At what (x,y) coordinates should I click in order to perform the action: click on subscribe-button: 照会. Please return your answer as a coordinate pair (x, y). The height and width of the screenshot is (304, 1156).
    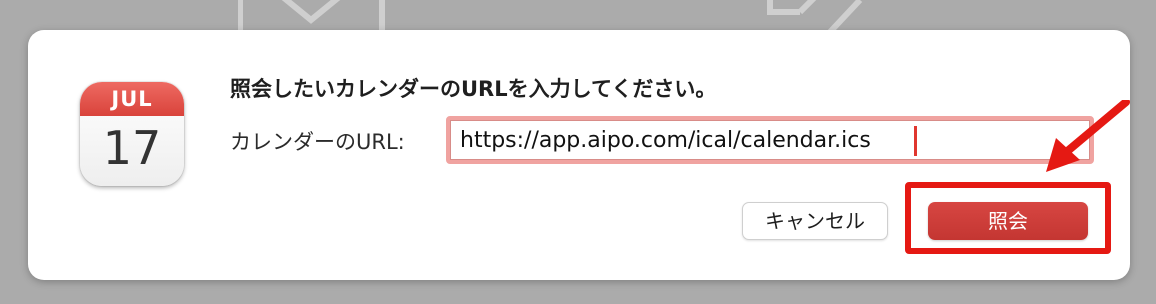
    Looking at the image, I should click on (1008, 221).